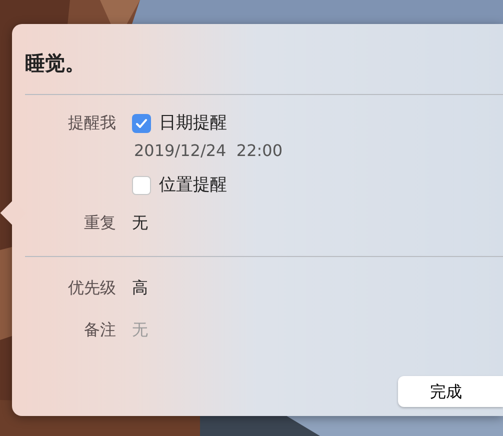 The width and height of the screenshot is (503, 436). Describe the element at coordinates (193, 185) in the screenshot. I see `checkbox-label: 位置提醒` at that location.